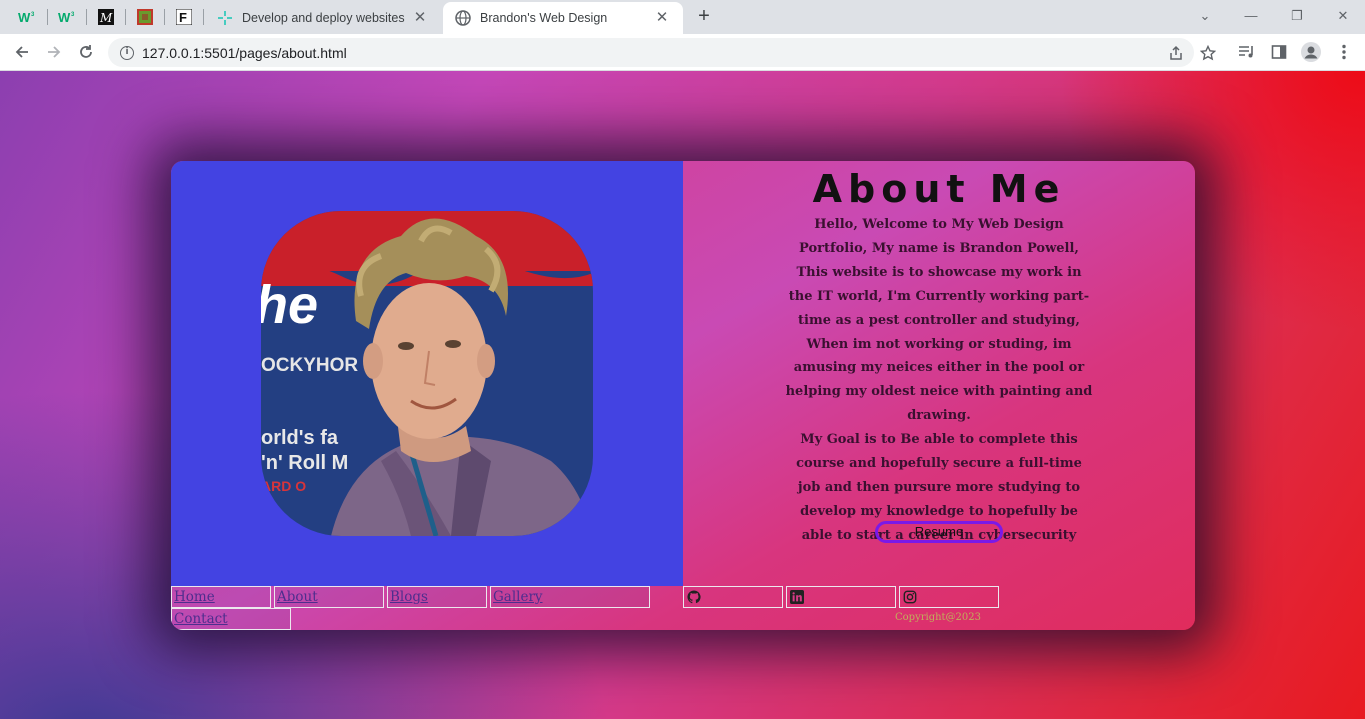 The width and height of the screenshot is (1365, 719). What do you see at coordinates (1279, 52) in the screenshot?
I see `side-panel-icon` at bounding box center [1279, 52].